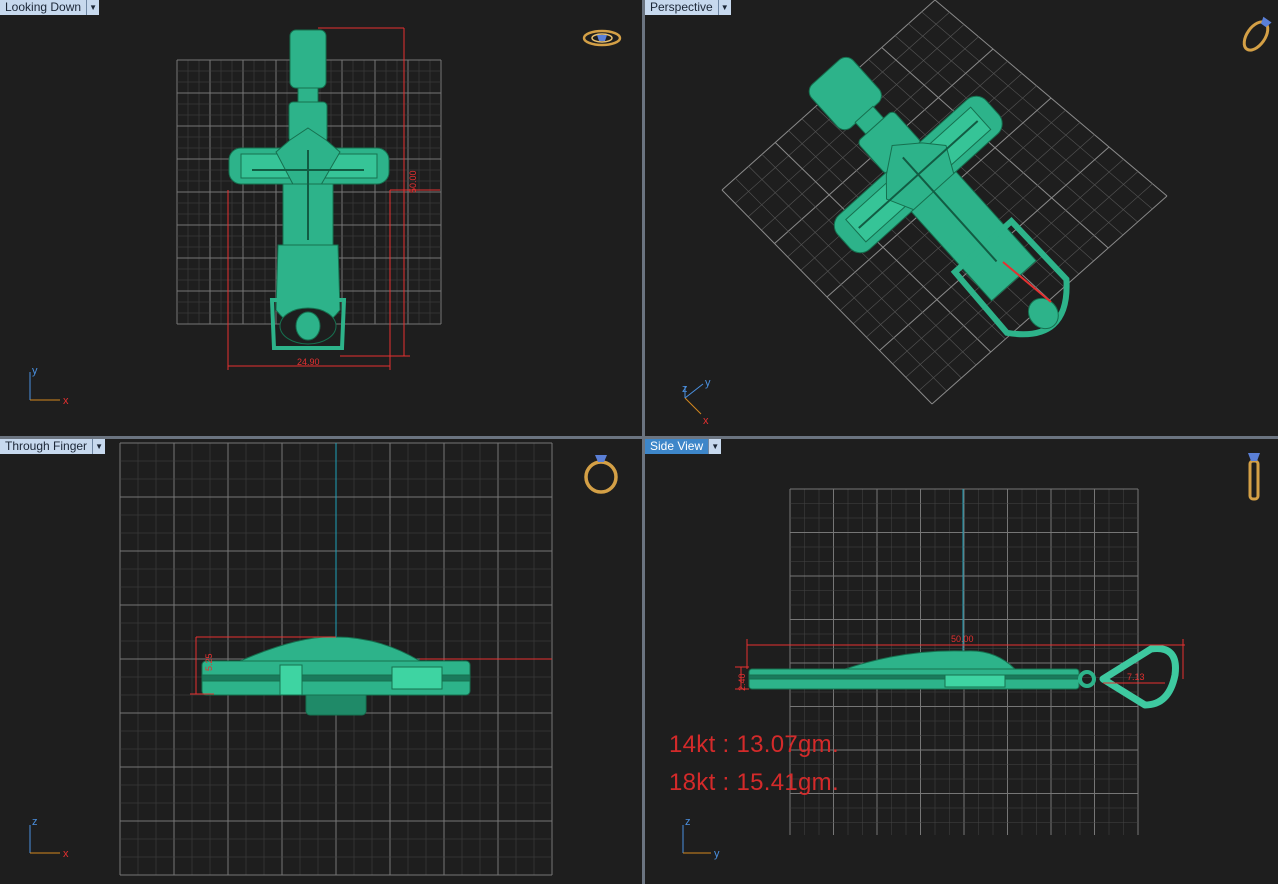  I want to click on ring-front-icon, so click(601, 474).